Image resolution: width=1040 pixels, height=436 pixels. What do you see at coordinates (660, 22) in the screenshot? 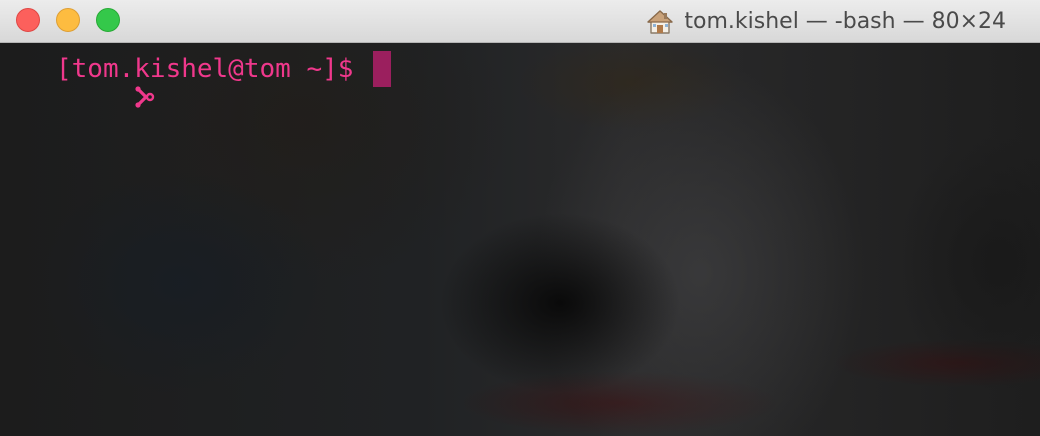
I see `home-icon` at bounding box center [660, 22].